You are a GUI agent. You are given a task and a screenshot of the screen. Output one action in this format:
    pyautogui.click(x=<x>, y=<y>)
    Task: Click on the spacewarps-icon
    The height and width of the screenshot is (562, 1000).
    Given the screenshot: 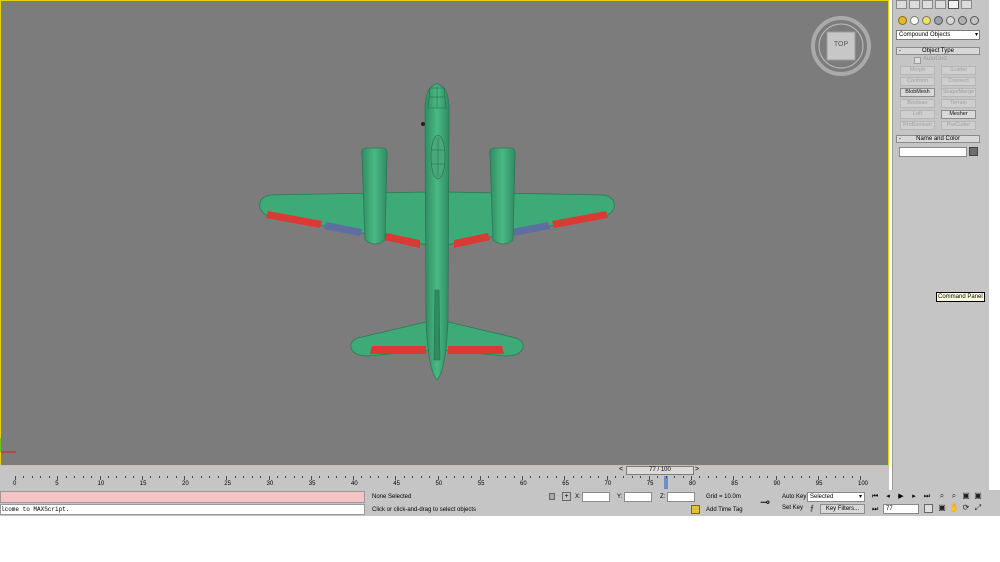 What is the action you would take?
    pyautogui.click(x=962, y=20)
    